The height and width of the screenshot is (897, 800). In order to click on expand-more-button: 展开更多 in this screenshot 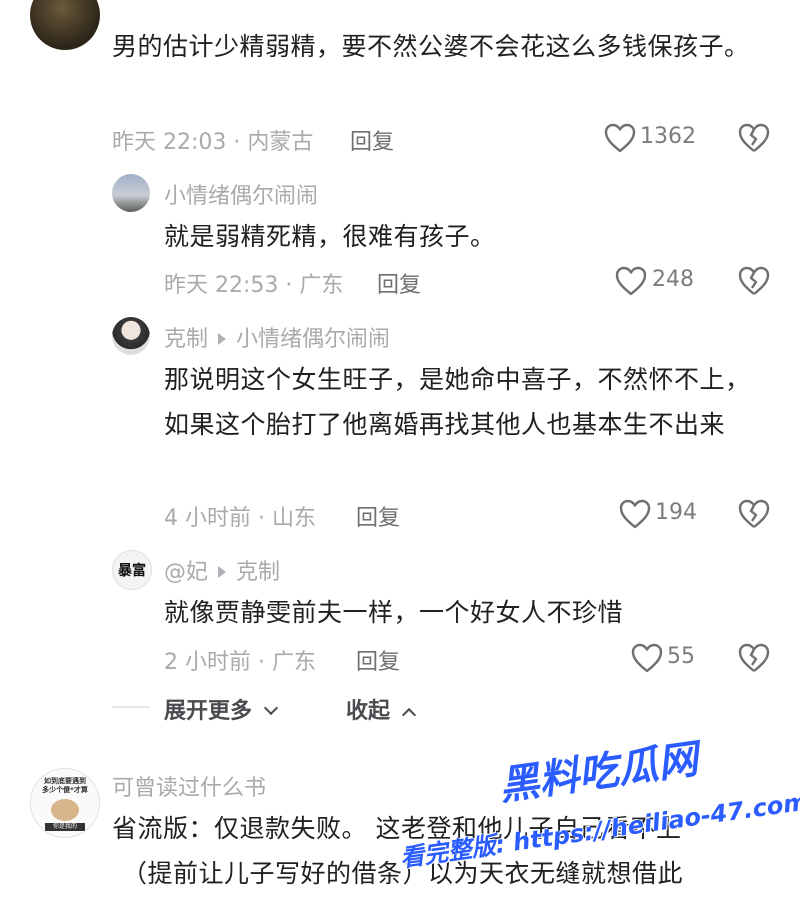, I will do `click(221, 709)`.